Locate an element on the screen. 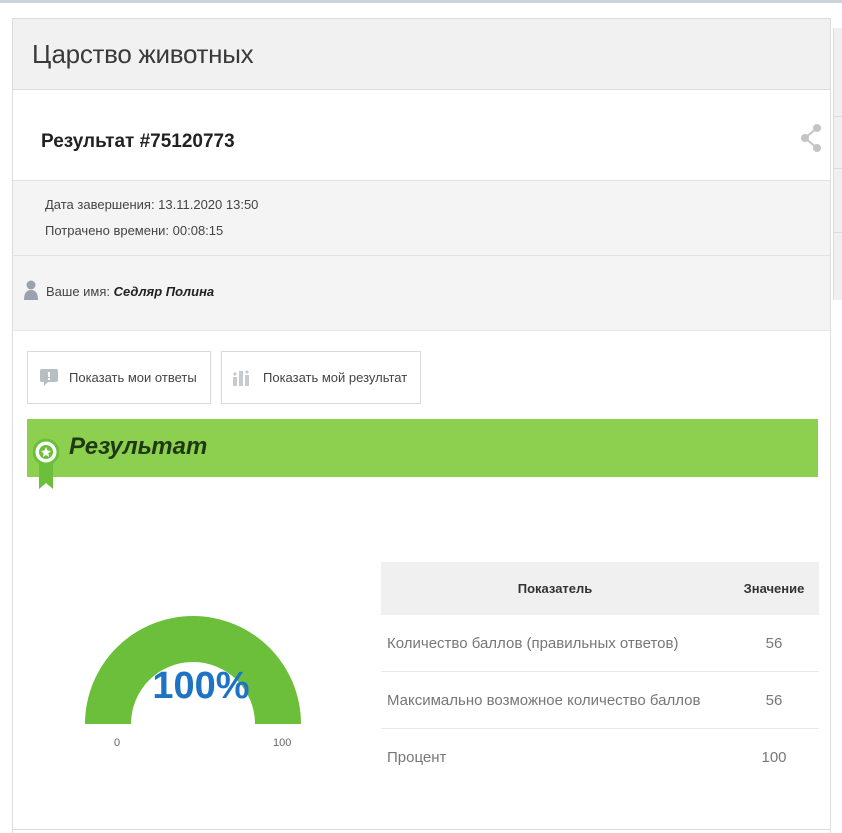 The image size is (842, 833). gauge-value: 100% is located at coordinates (201, 686).